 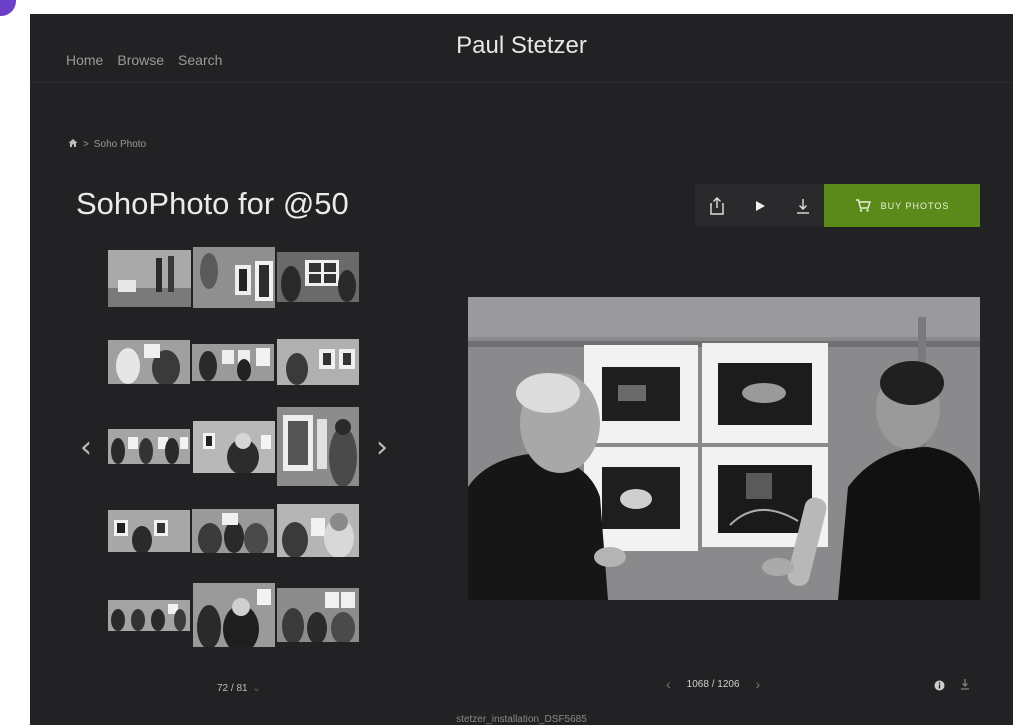 I want to click on info-icon, so click(x=939, y=687).